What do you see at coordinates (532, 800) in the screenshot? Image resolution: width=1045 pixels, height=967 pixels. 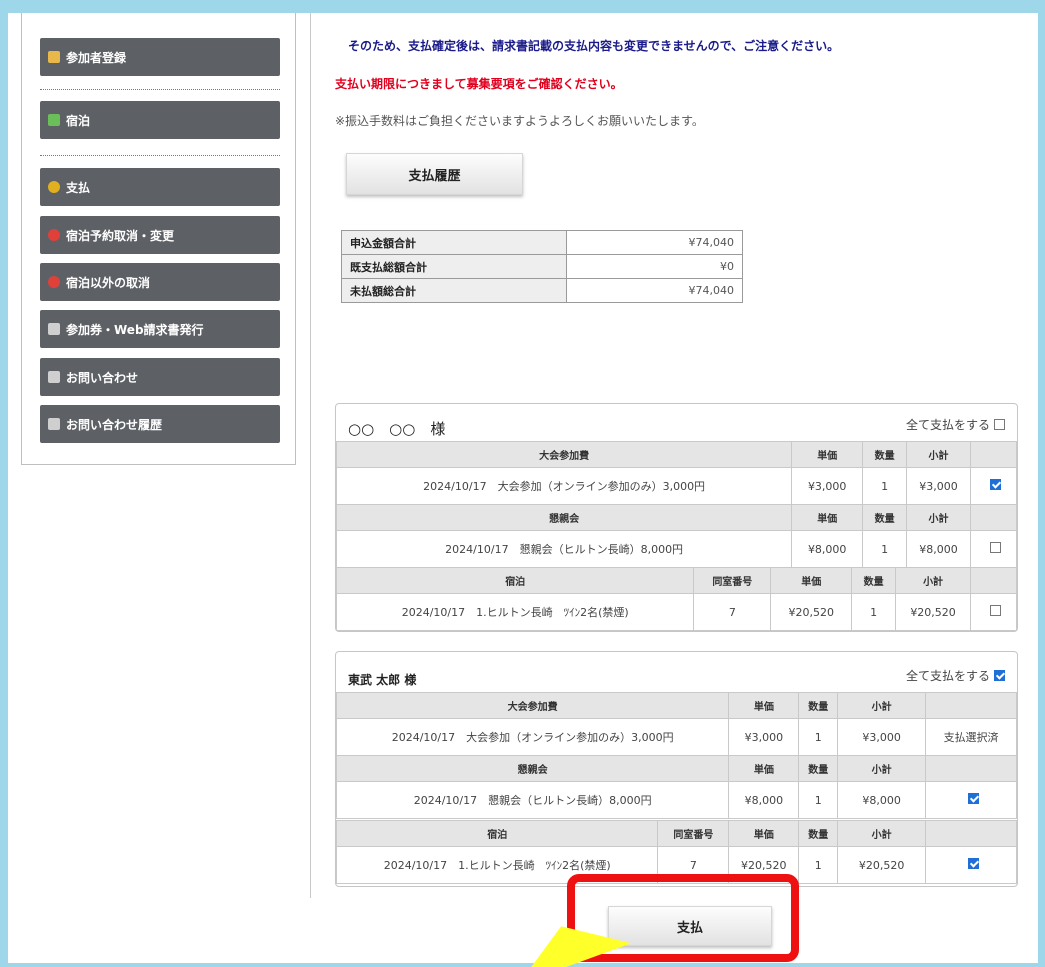 I see `item-name: 2024/10/17 懇親会（ヒルトン長崎）8,000円` at bounding box center [532, 800].